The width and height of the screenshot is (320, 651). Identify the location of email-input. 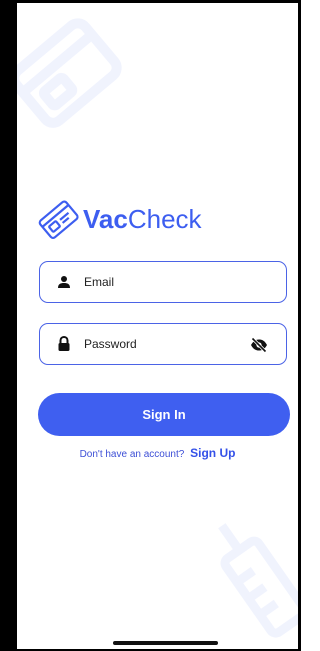
(159, 282).